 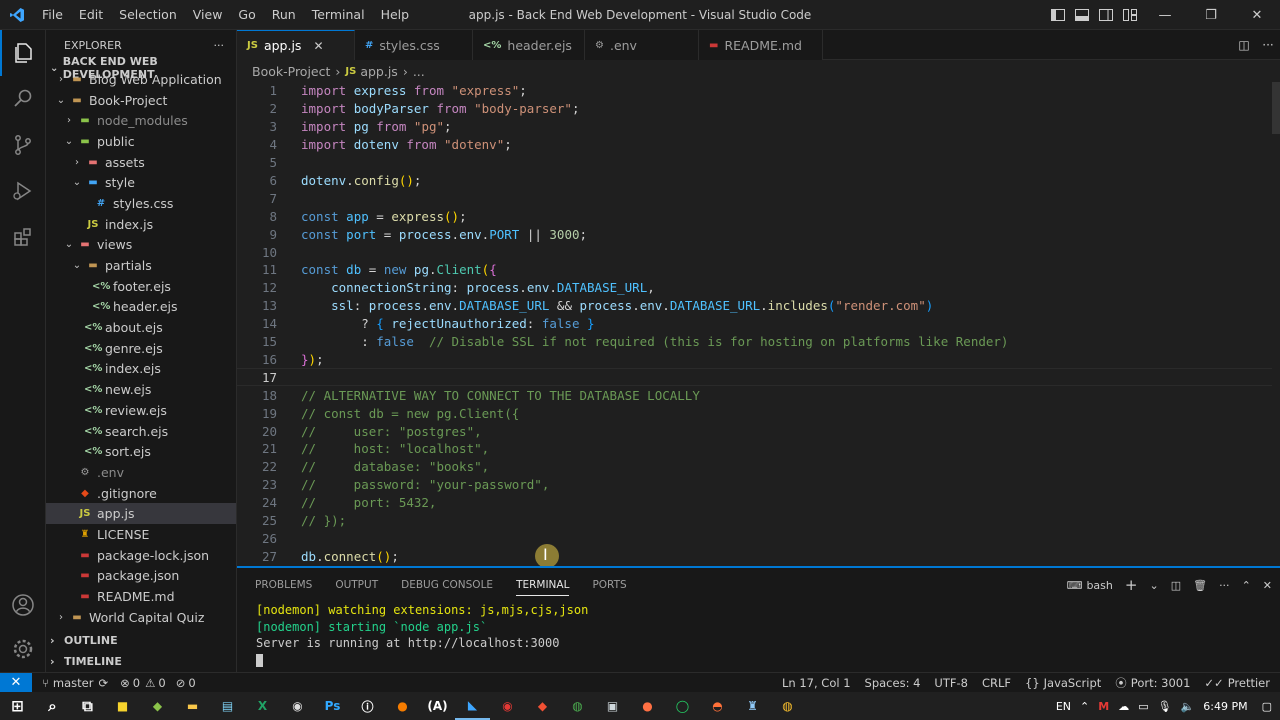 What do you see at coordinates (141, 120) in the screenshot?
I see `folder-item: › ▬ node_modules` at bounding box center [141, 120].